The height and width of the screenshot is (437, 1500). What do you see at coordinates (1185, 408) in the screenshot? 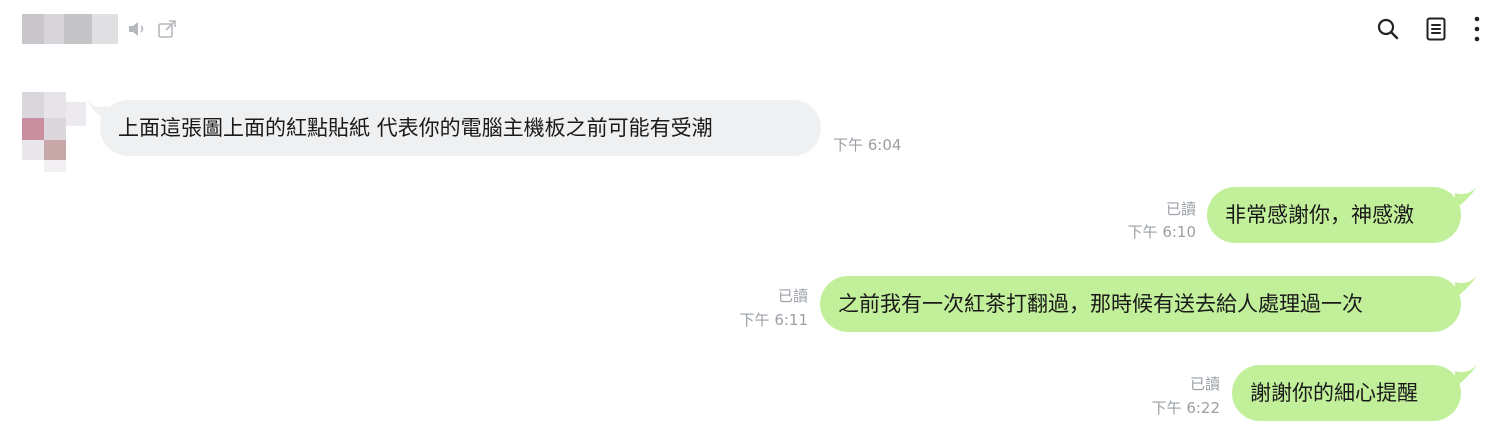
I see `message-time: 下午 6:22` at bounding box center [1185, 408].